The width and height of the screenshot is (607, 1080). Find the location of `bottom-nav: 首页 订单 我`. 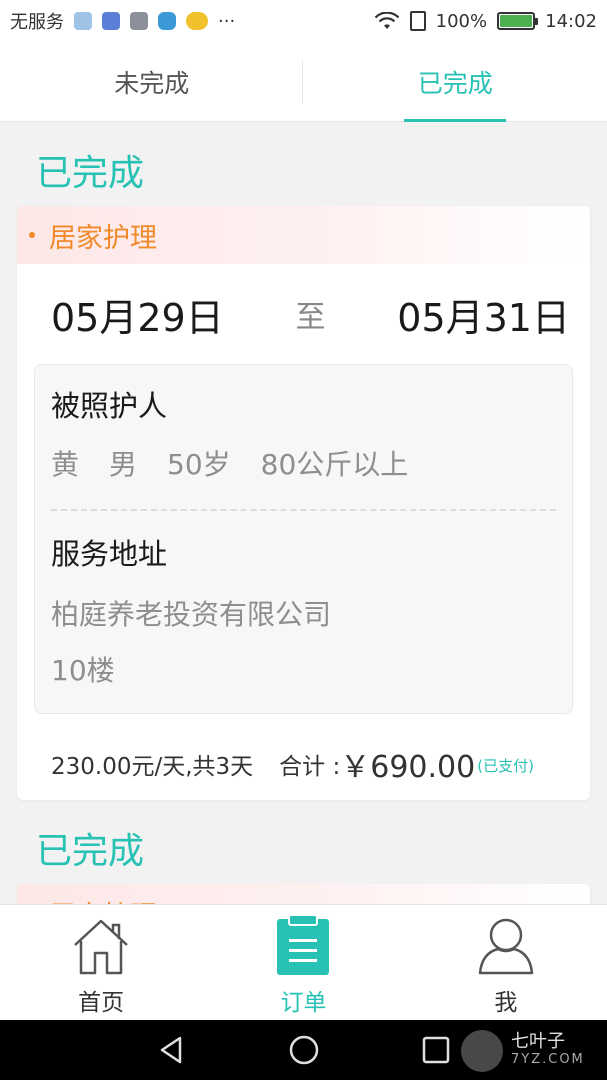

bottom-nav: 首页 订单 我 is located at coordinates (303, 962).